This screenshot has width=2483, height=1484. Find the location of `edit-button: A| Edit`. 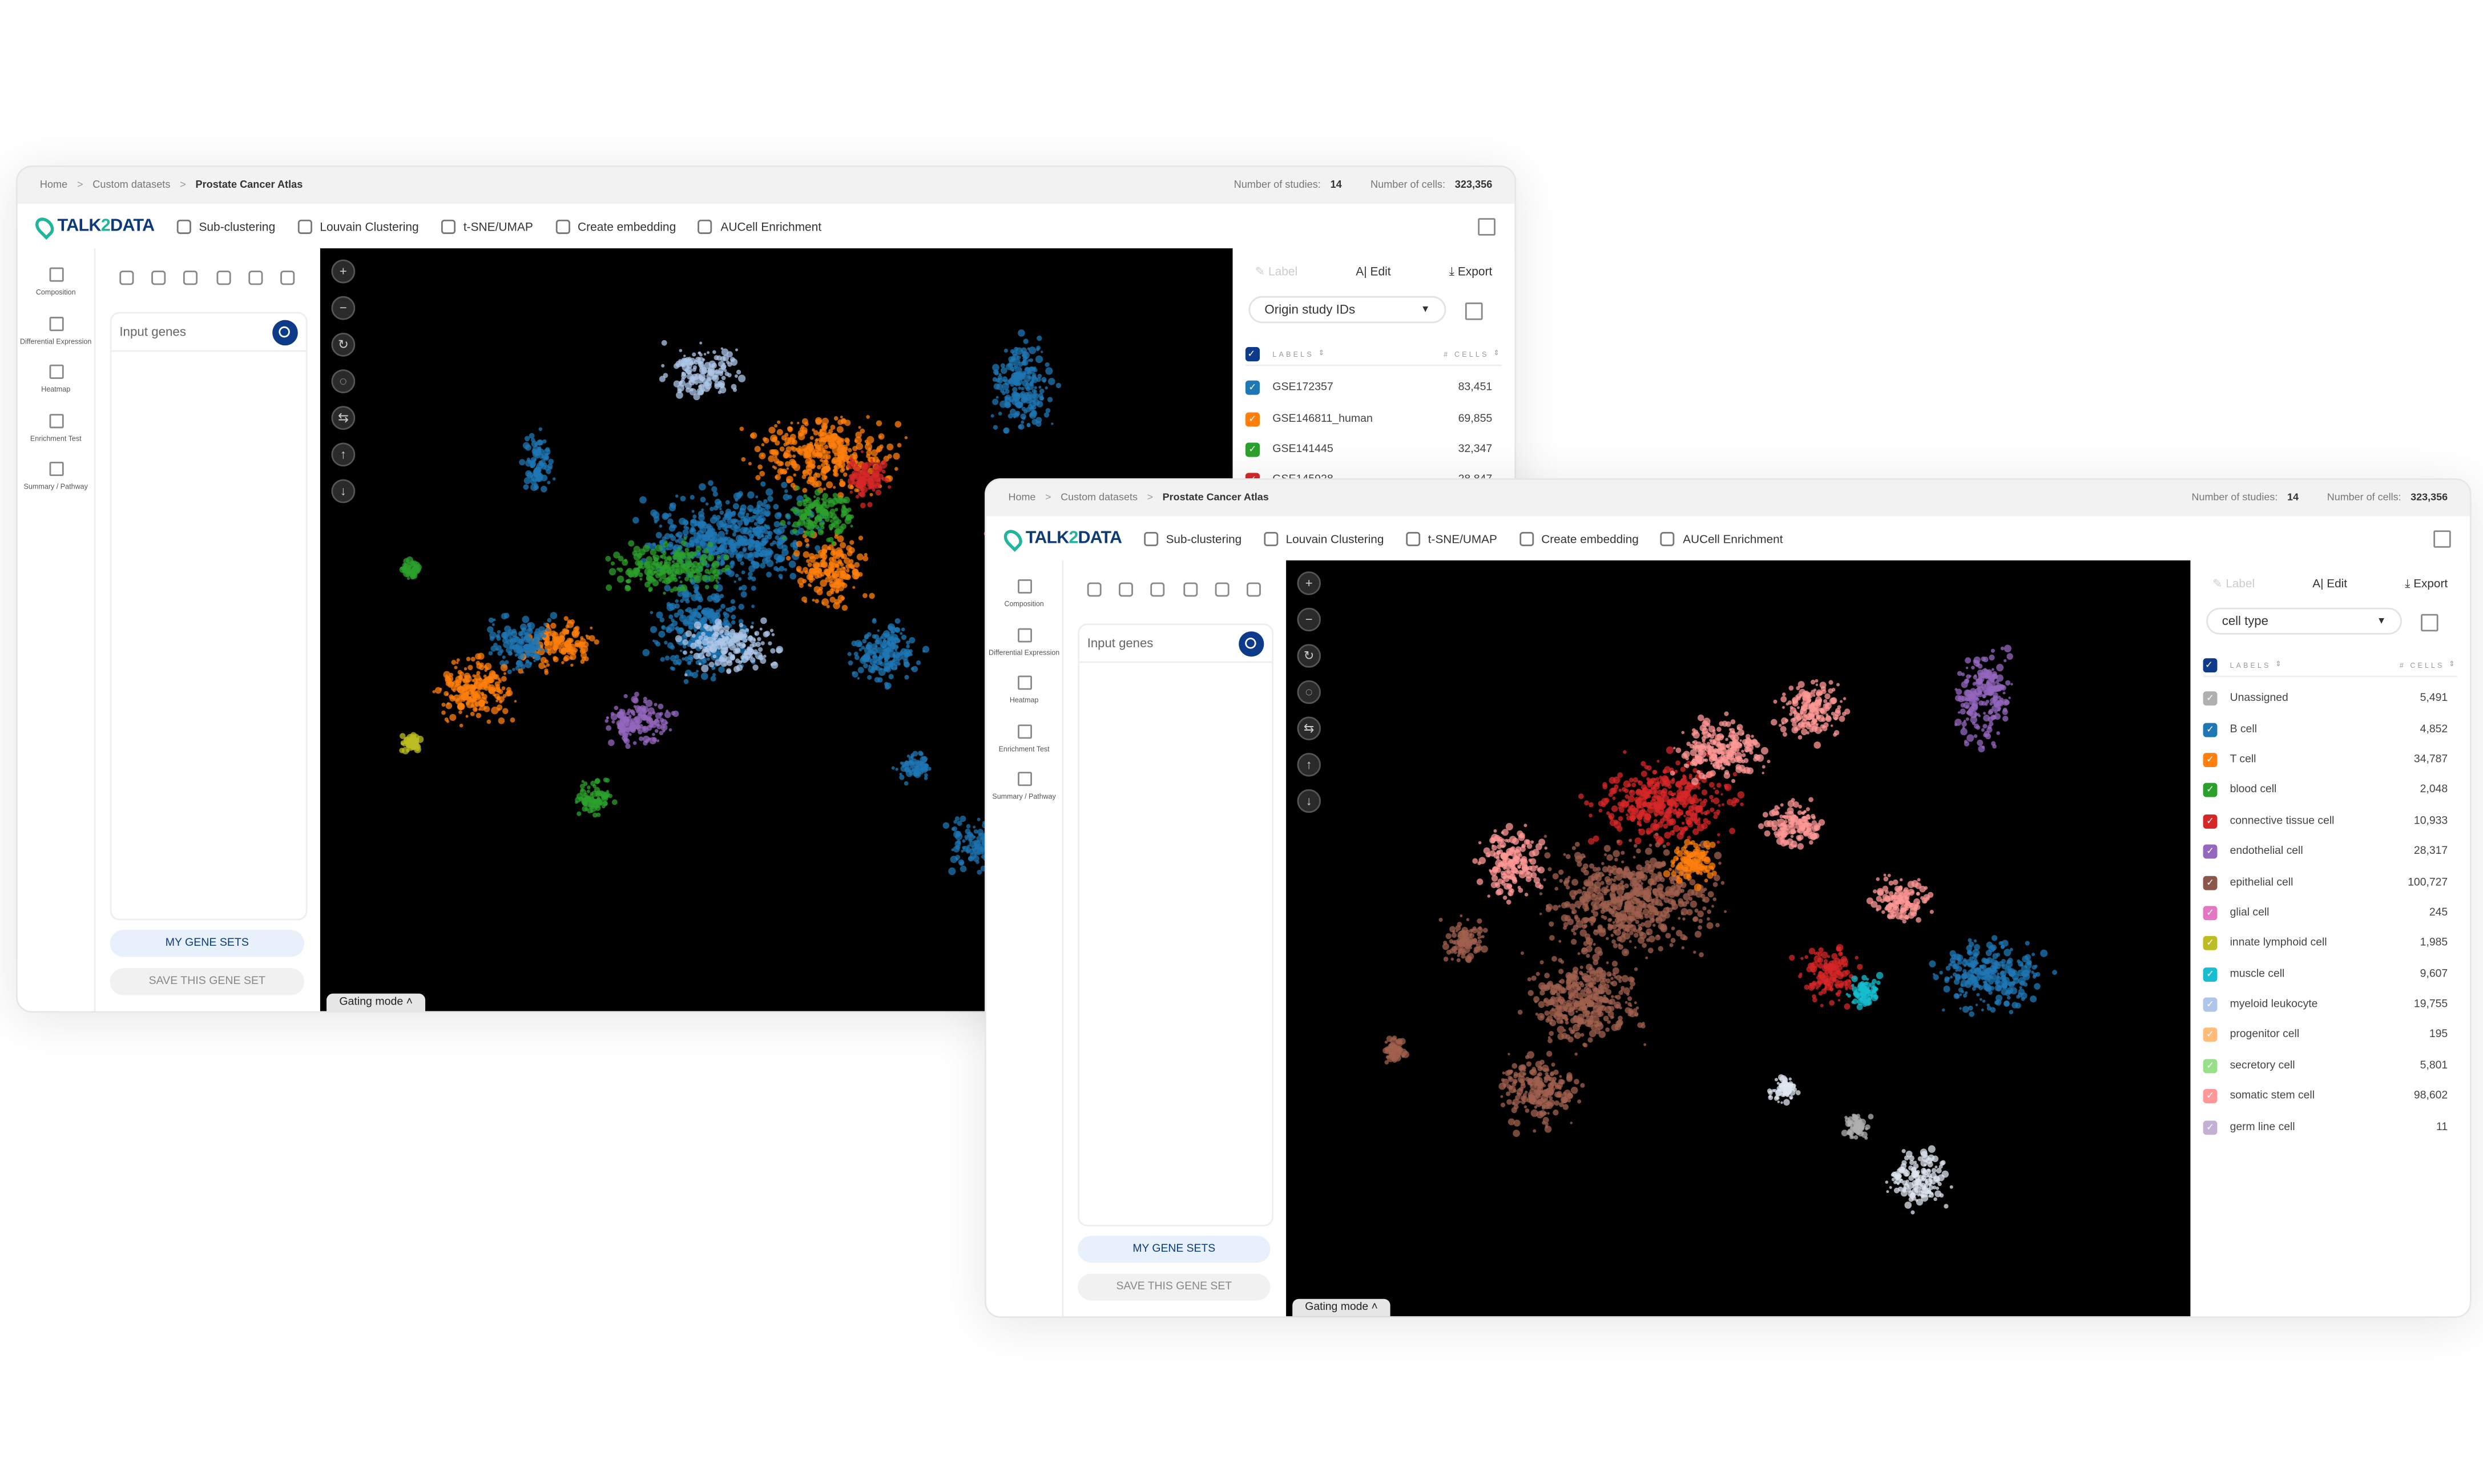

edit-button: A| Edit is located at coordinates (1373, 272).